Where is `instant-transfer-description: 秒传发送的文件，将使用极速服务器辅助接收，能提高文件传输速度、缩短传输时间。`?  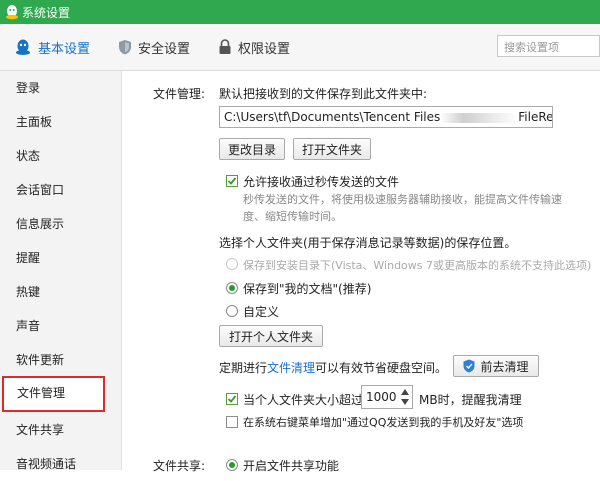
instant-transfer-description: 秒传发送的文件，将使用极速服务器辅助接收，能提高文件传输速度、缩短传输时间。 is located at coordinates (402, 208).